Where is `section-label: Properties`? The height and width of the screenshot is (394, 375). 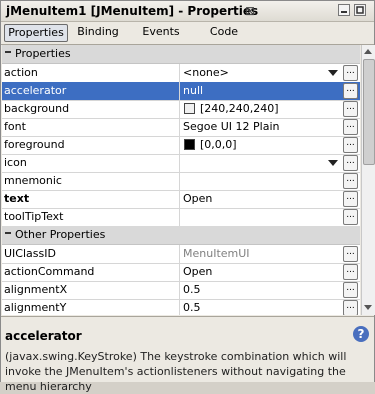 section-label: Properties is located at coordinates (43, 53).